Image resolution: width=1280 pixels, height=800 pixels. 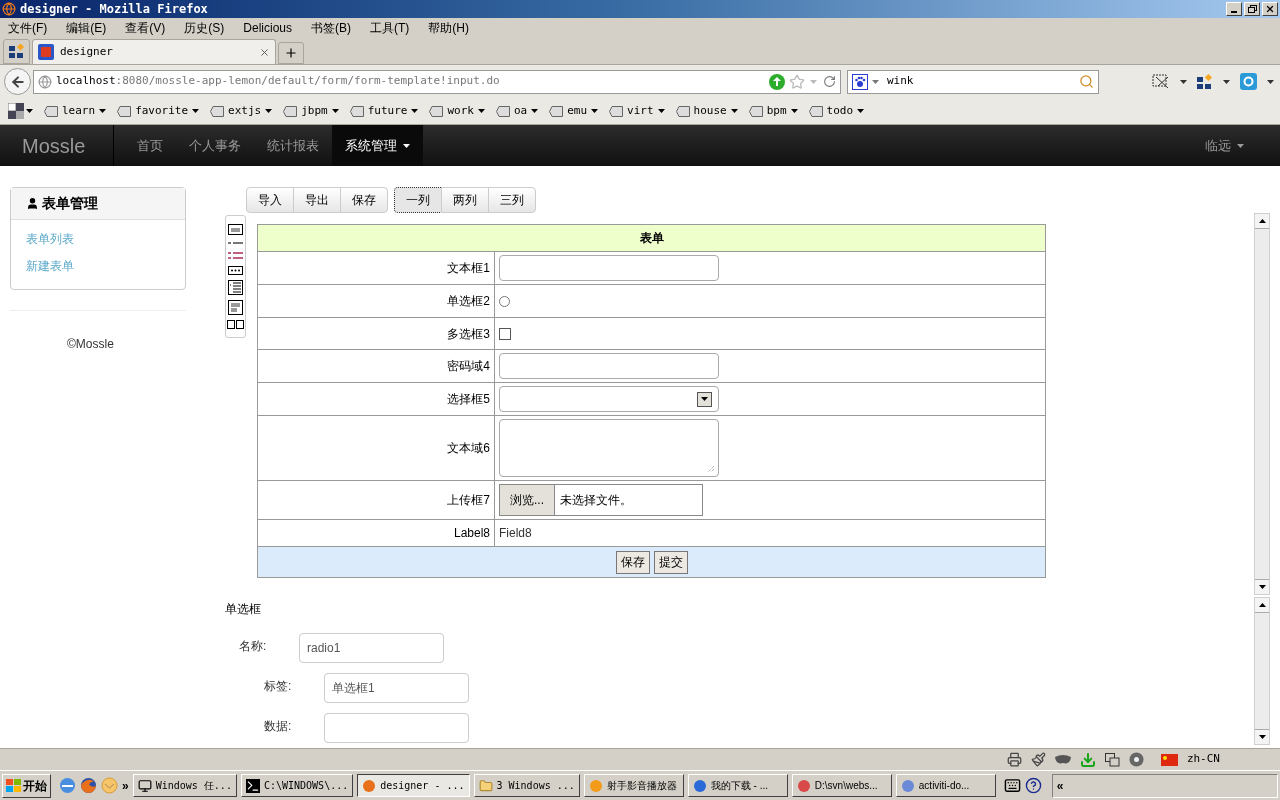 I want to click on bookmark-folder: house, so click(x=706, y=111).